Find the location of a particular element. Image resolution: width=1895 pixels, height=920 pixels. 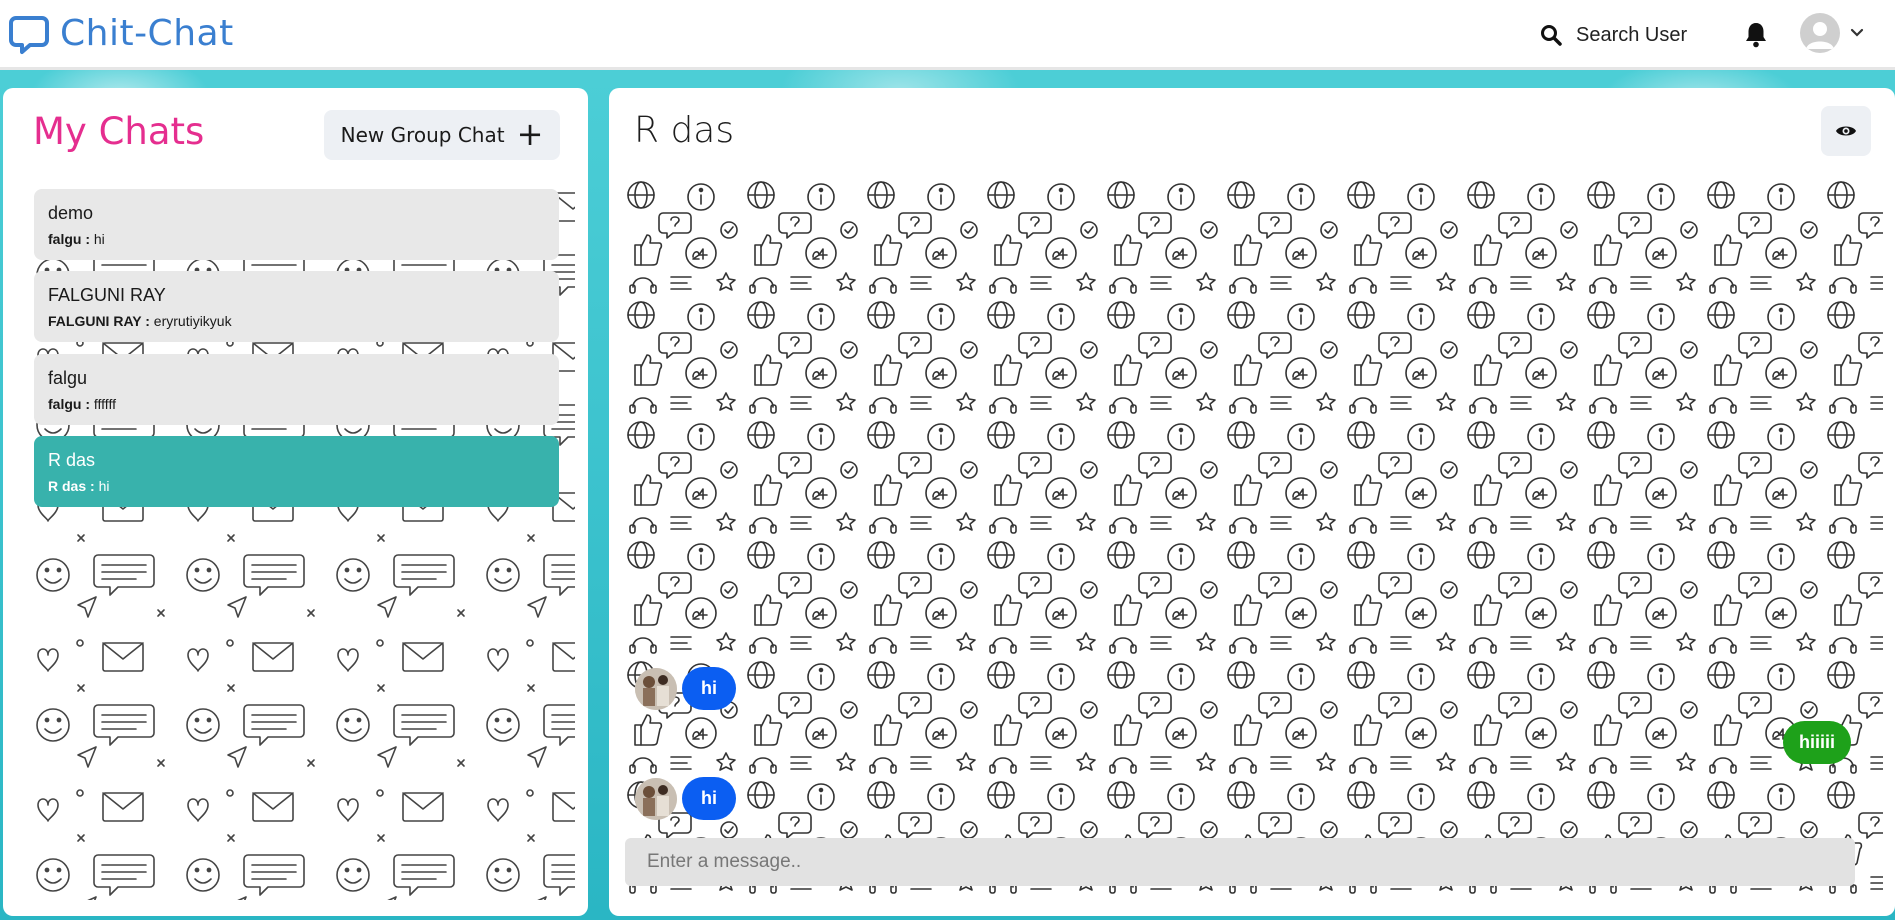

eye-icon is located at coordinates (1846, 131).